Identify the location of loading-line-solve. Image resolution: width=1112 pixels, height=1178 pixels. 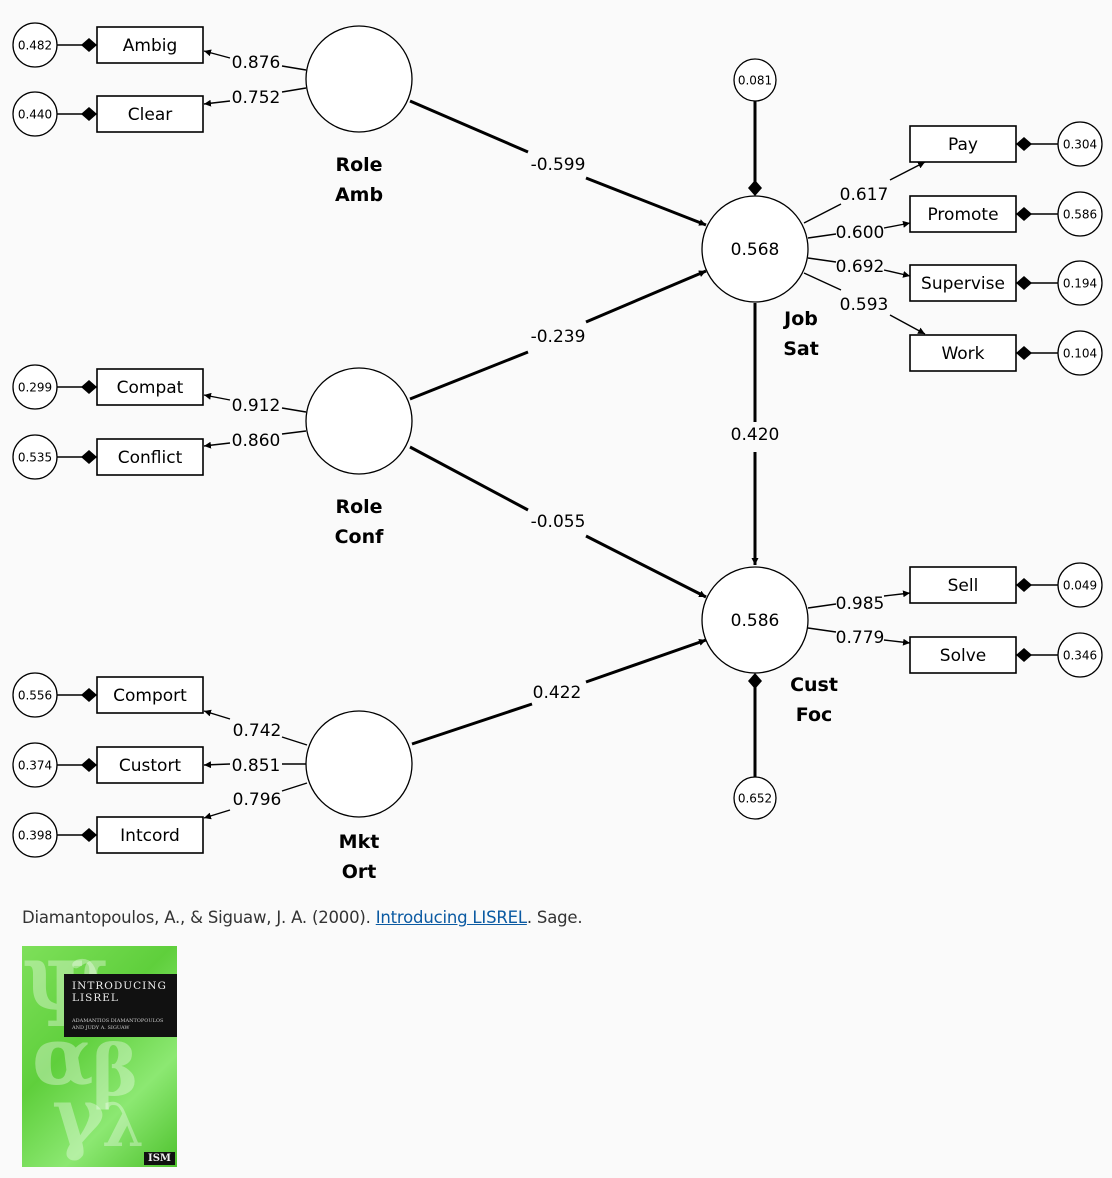
(822, 630).